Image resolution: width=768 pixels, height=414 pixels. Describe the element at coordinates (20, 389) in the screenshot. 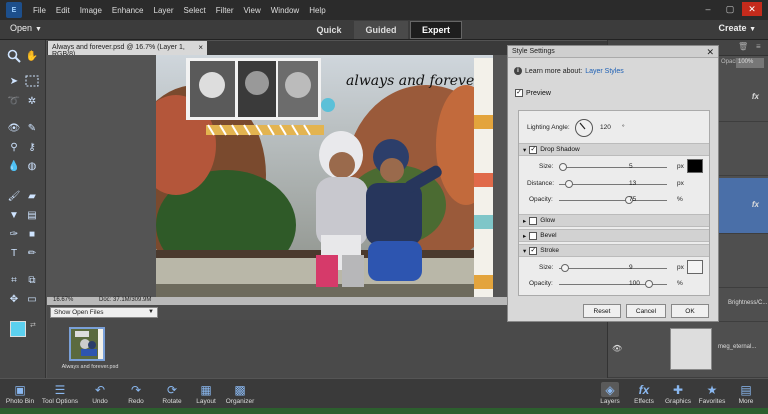

I see `photo-bin-icon: ▣` at that location.